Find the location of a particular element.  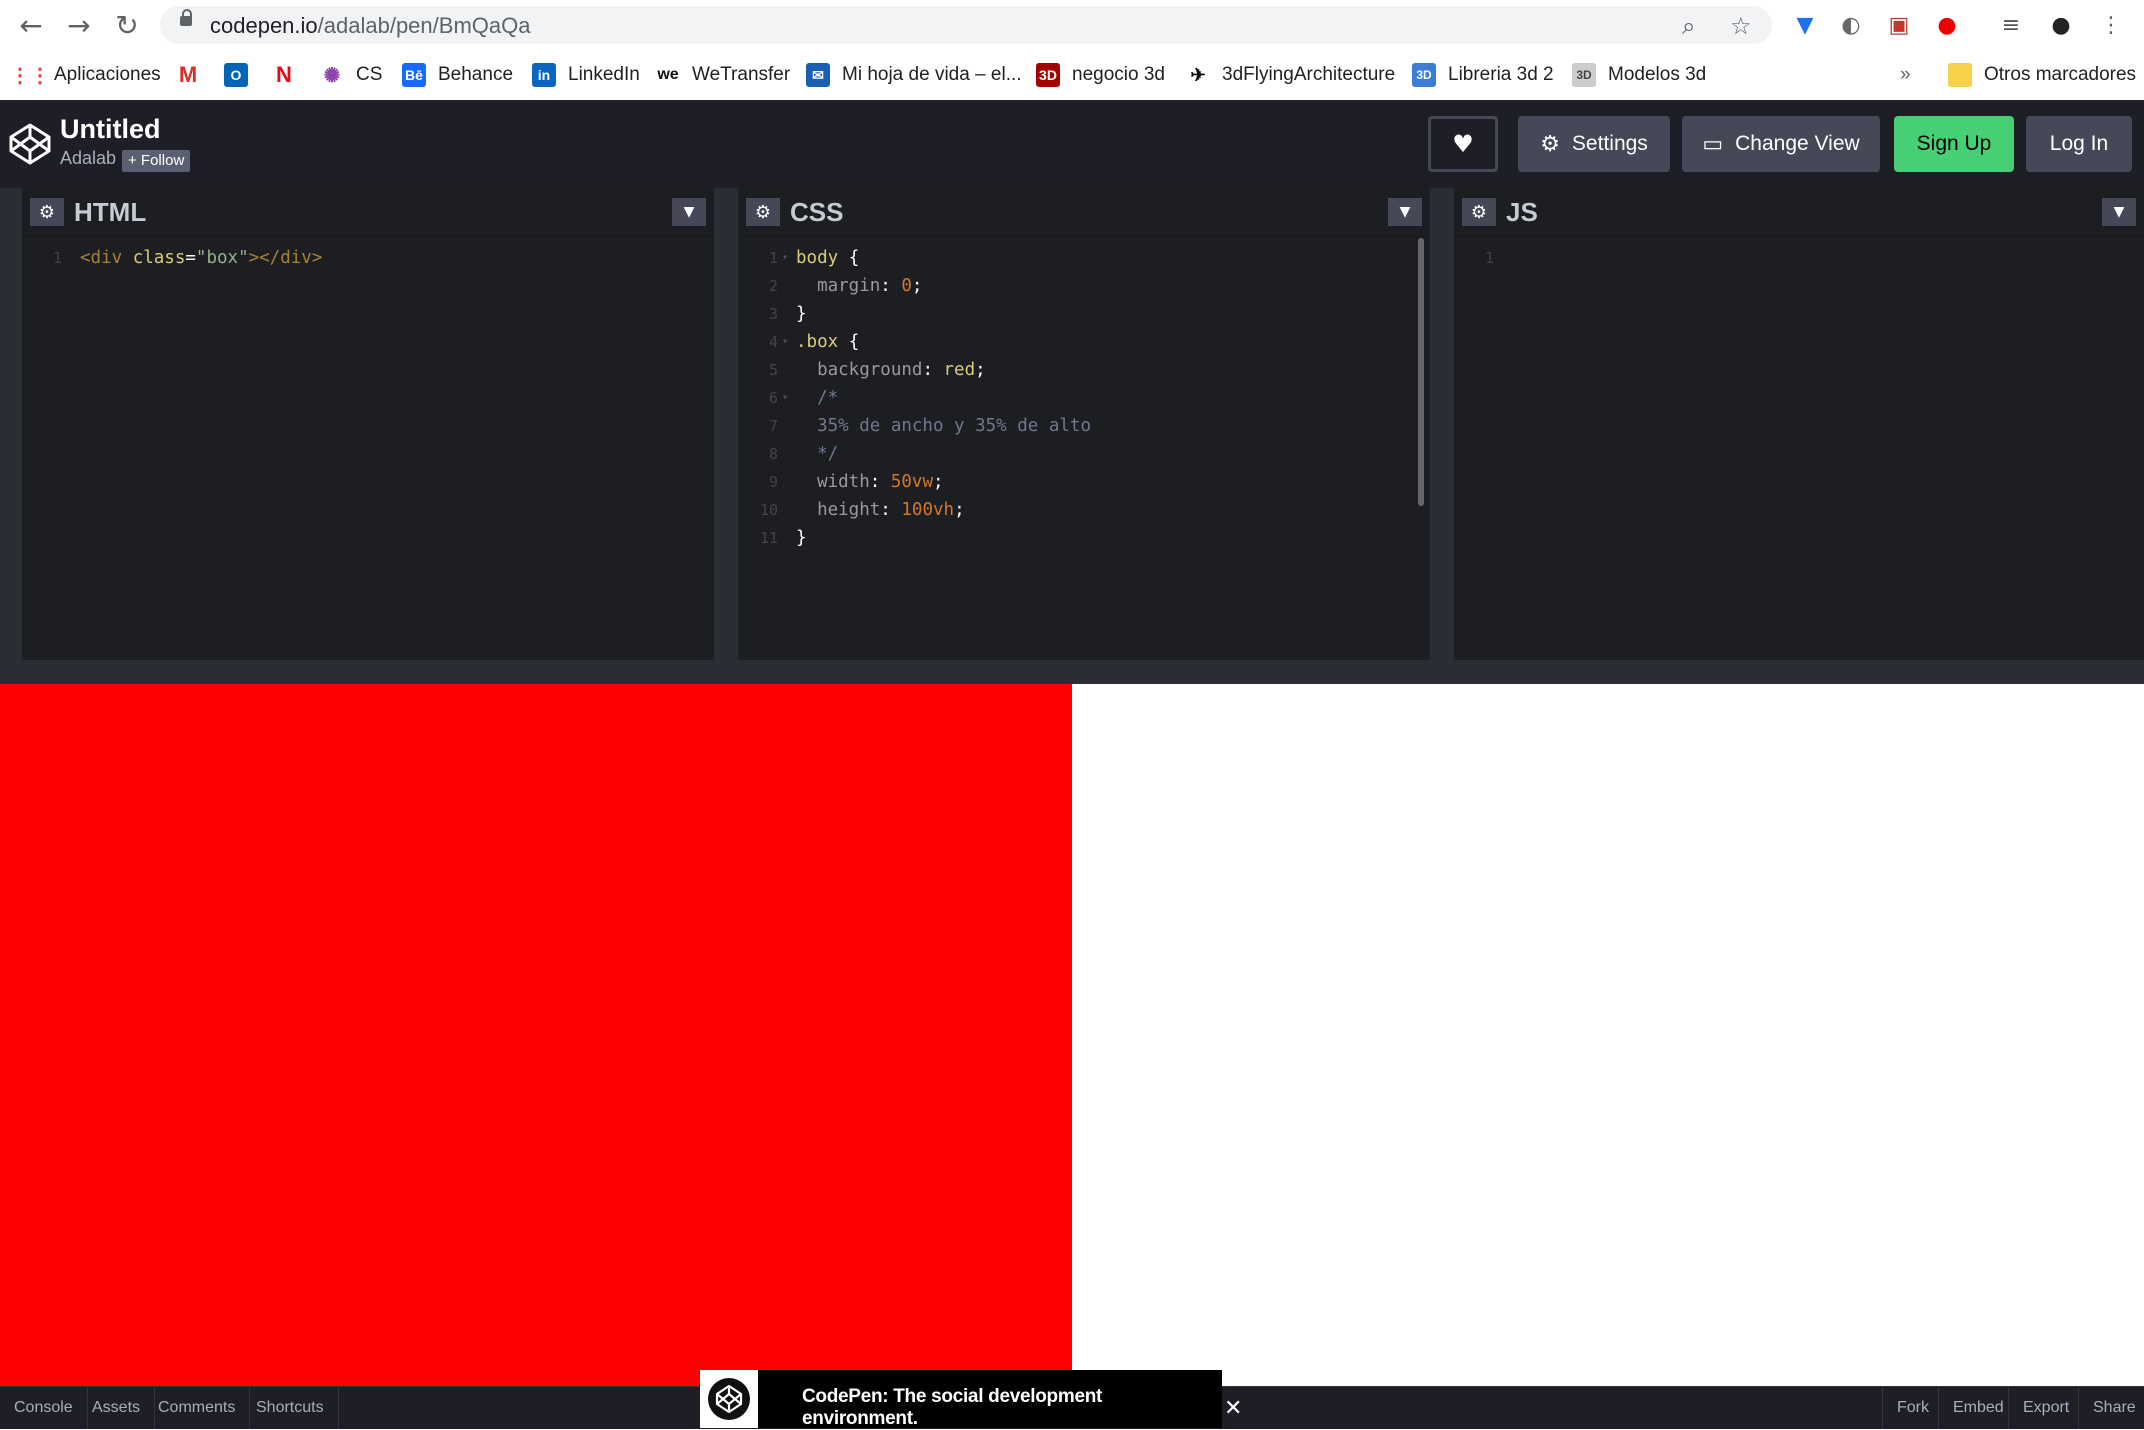

html-editor: ⚙ HTML ▼ 1 <div class="box"></div> is located at coordinates (368, 424).